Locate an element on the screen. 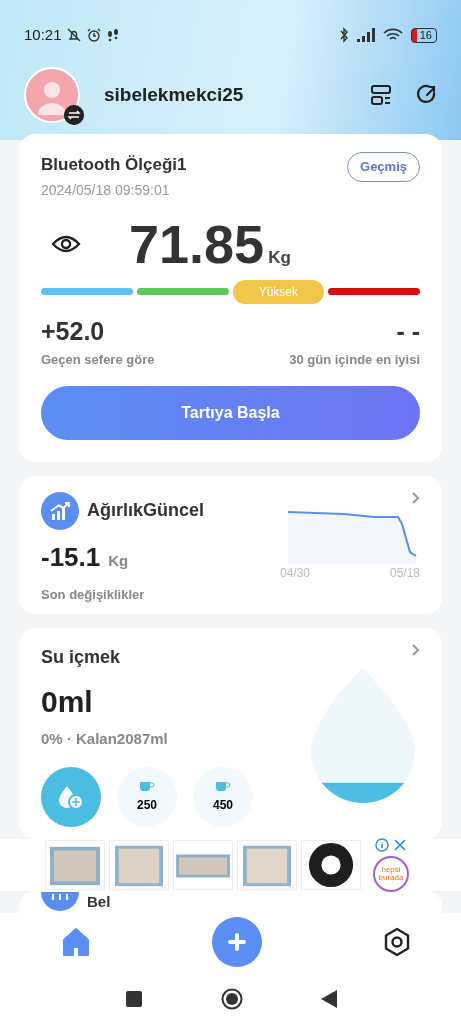  username: sibelekmekci25 is located at coordinates (174, 94).